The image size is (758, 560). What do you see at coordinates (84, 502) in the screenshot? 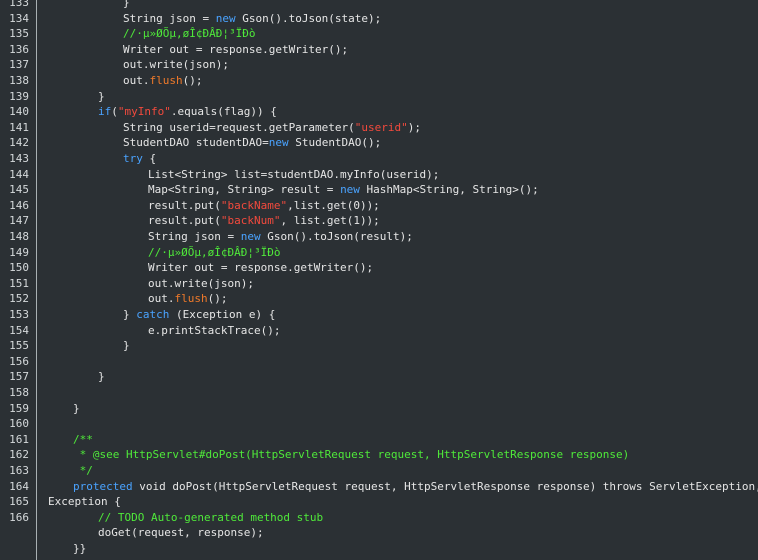
I see `code-token: Exception {` at bounding box center [84, 502].